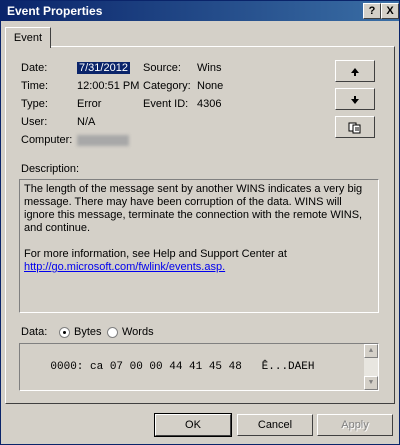  What do you see at coordinates (55, 11) in the screenshot?
I see `window-title: Event Properties` at bounding box center [55, 11].